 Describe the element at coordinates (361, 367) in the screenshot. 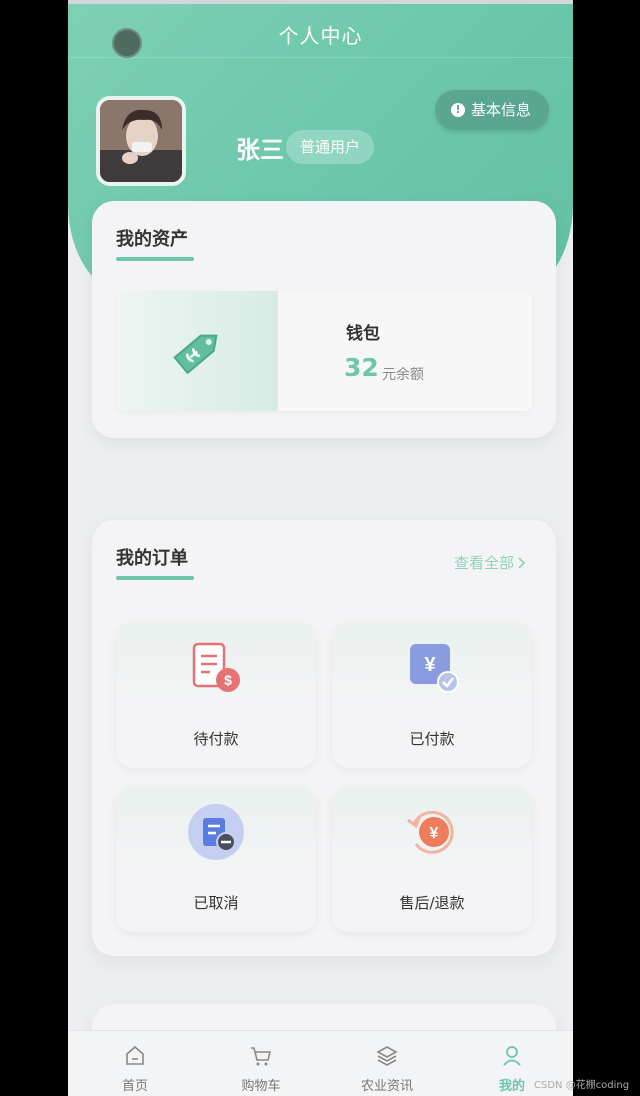

I see `wallet-balance: 32` at that location.